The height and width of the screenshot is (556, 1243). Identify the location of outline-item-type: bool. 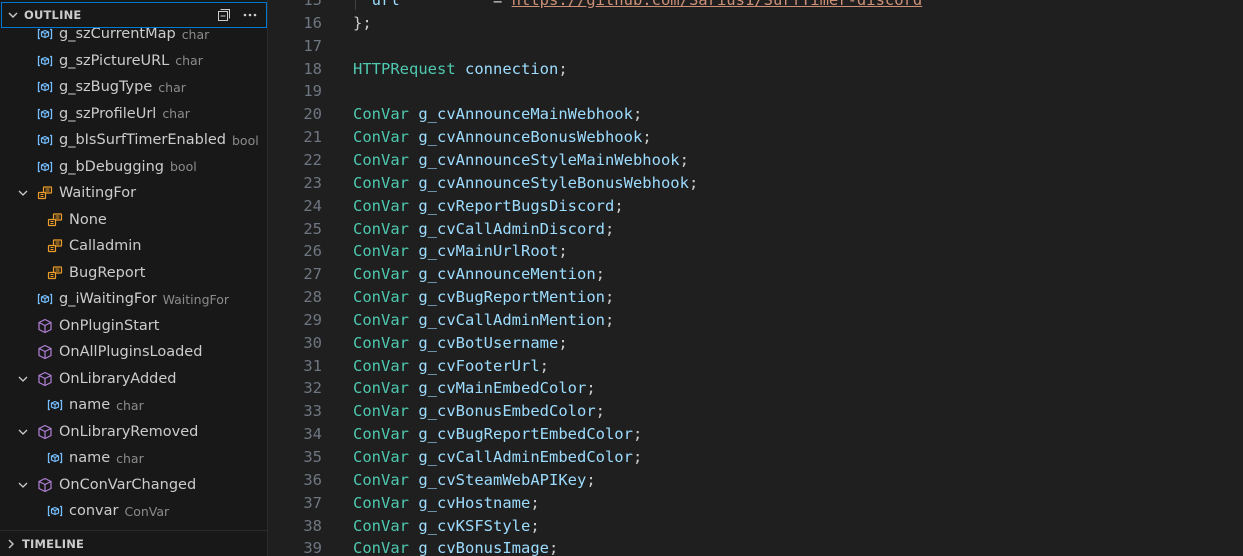
(245, 140).